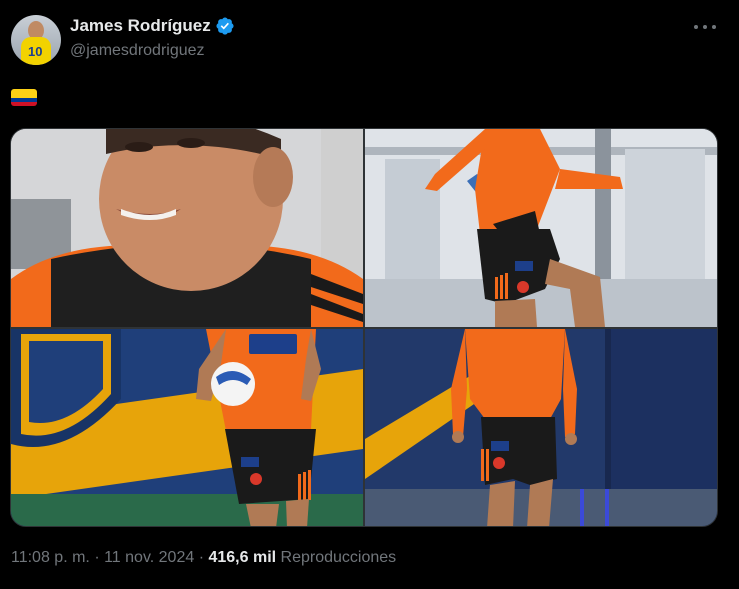 The image size is (739, 589). I want to click on views-label: Reproducciones, so click(338, 557).